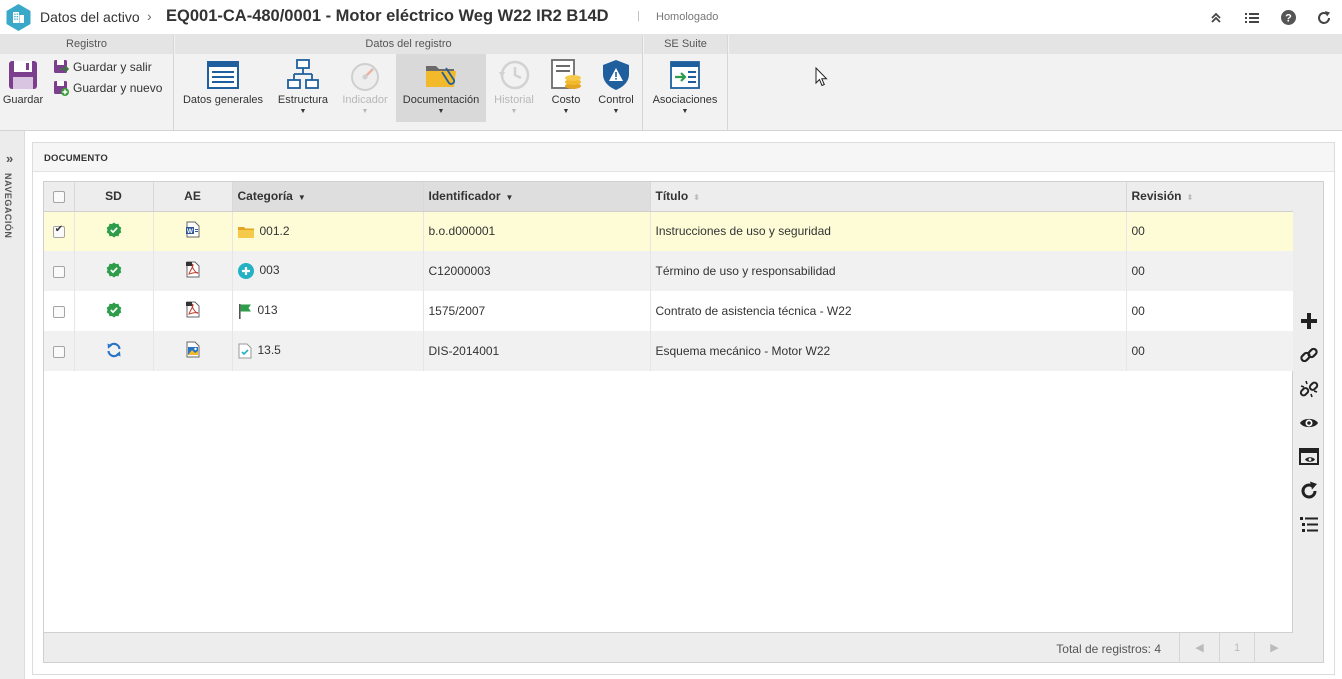 The image size is (1342, 679). I want to click on status-badge: Homologado, so click(687, 17).